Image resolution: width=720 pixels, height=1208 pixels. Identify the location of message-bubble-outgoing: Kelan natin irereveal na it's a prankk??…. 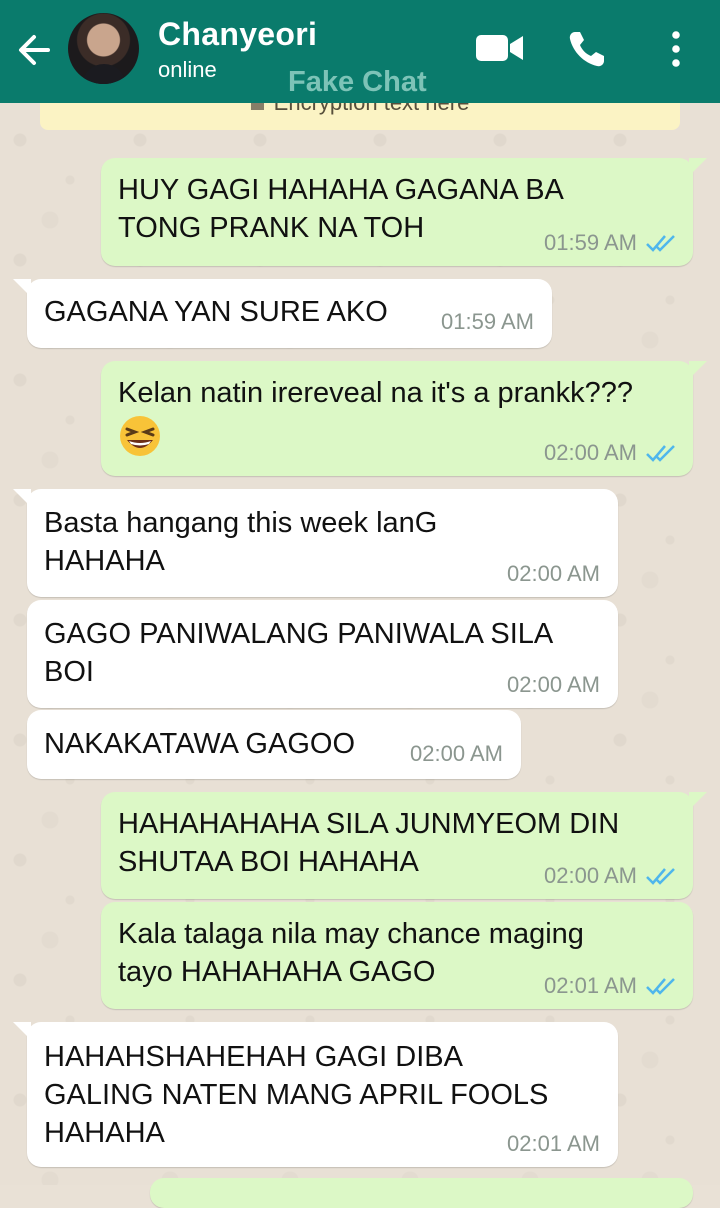
(404, 418).